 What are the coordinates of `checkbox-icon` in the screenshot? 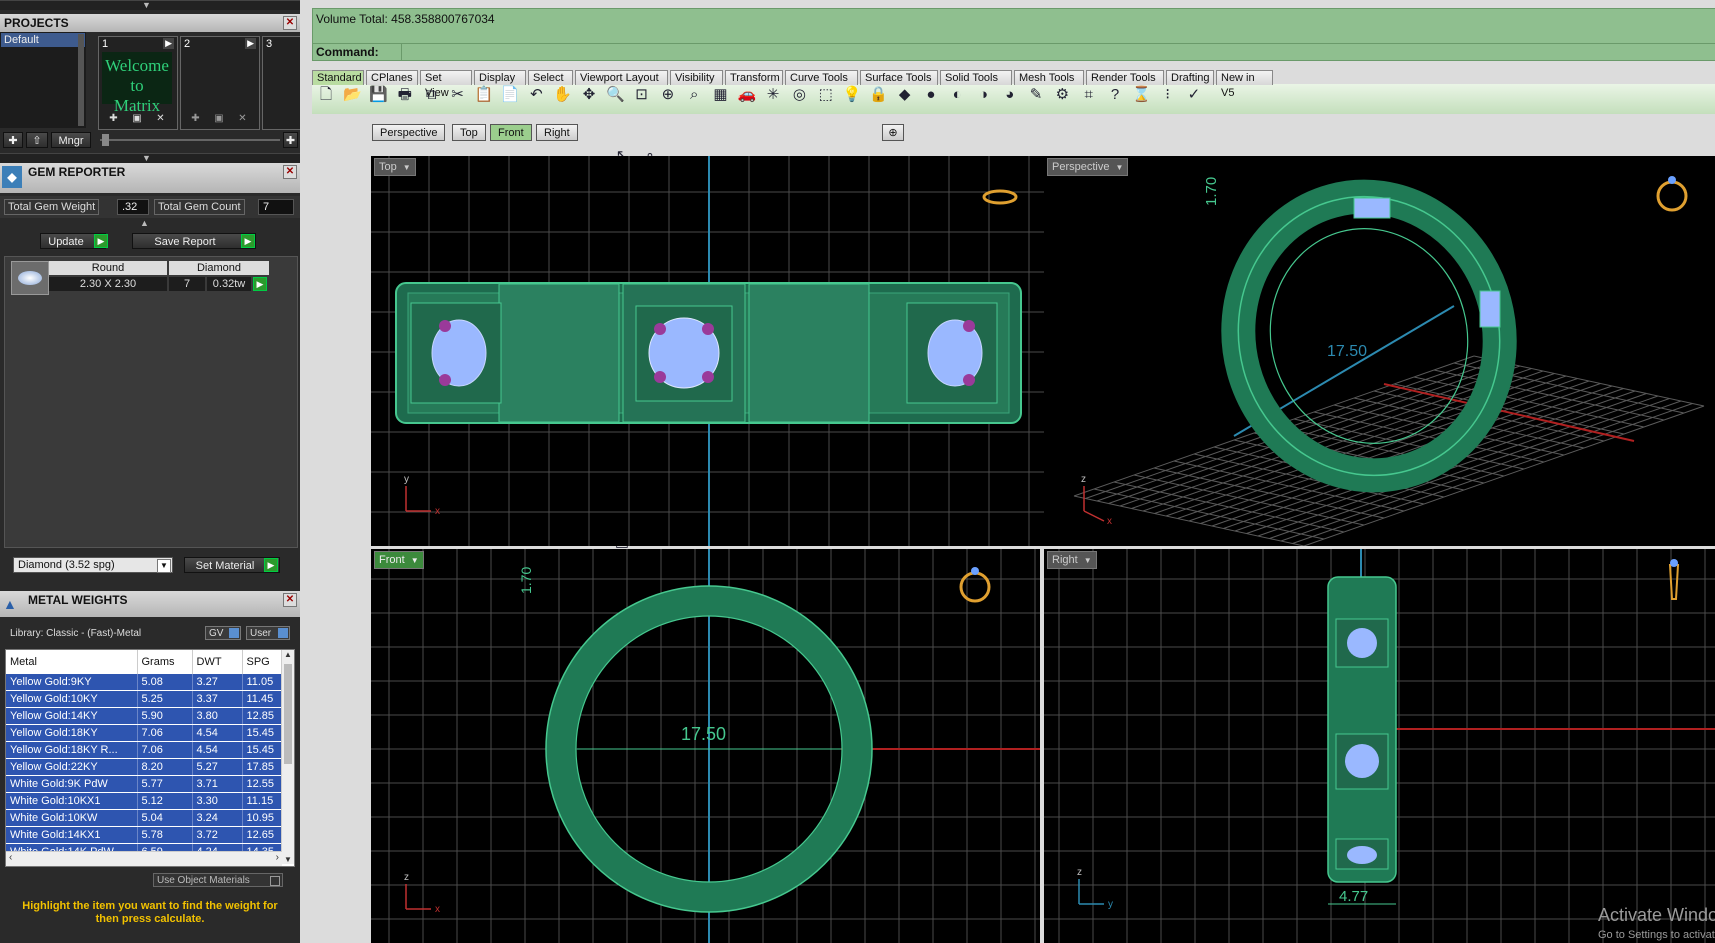 It's located at (275, 881).